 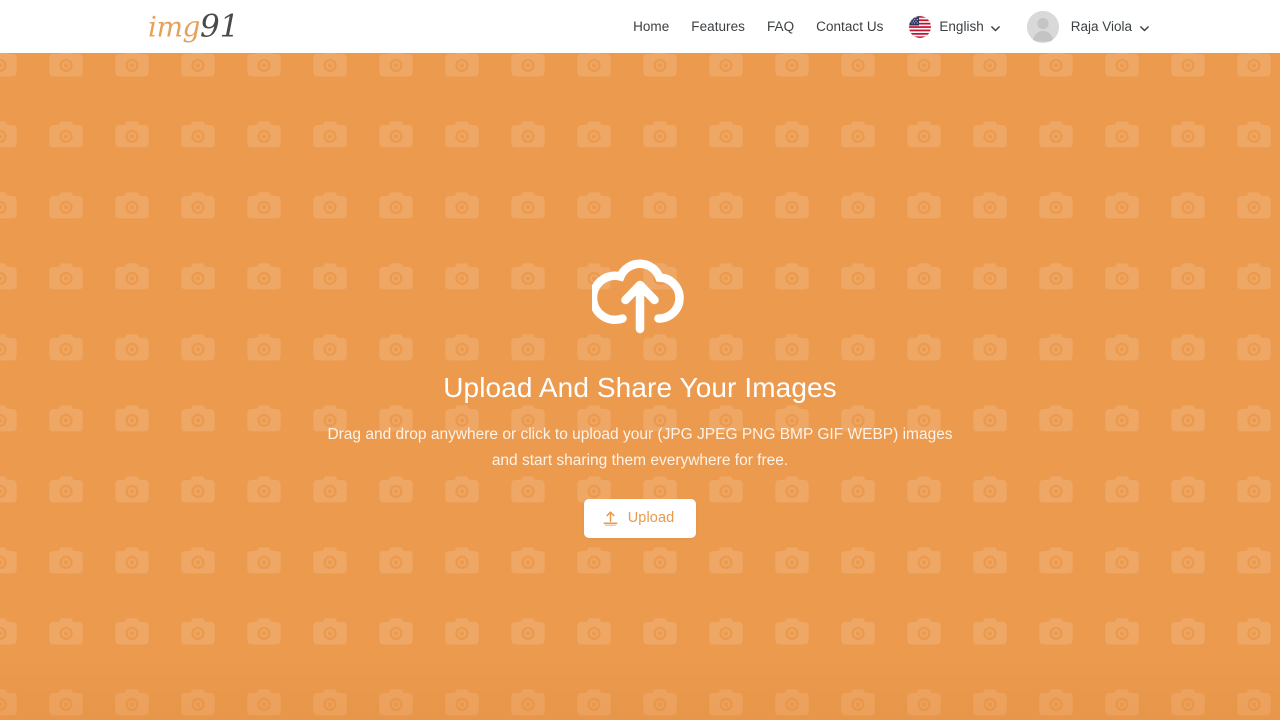 What do you see at coordinates (1101, 26) in the screenshot?
I see `user-menu-label: Raja Viola` at bounding box center [1101, 26].